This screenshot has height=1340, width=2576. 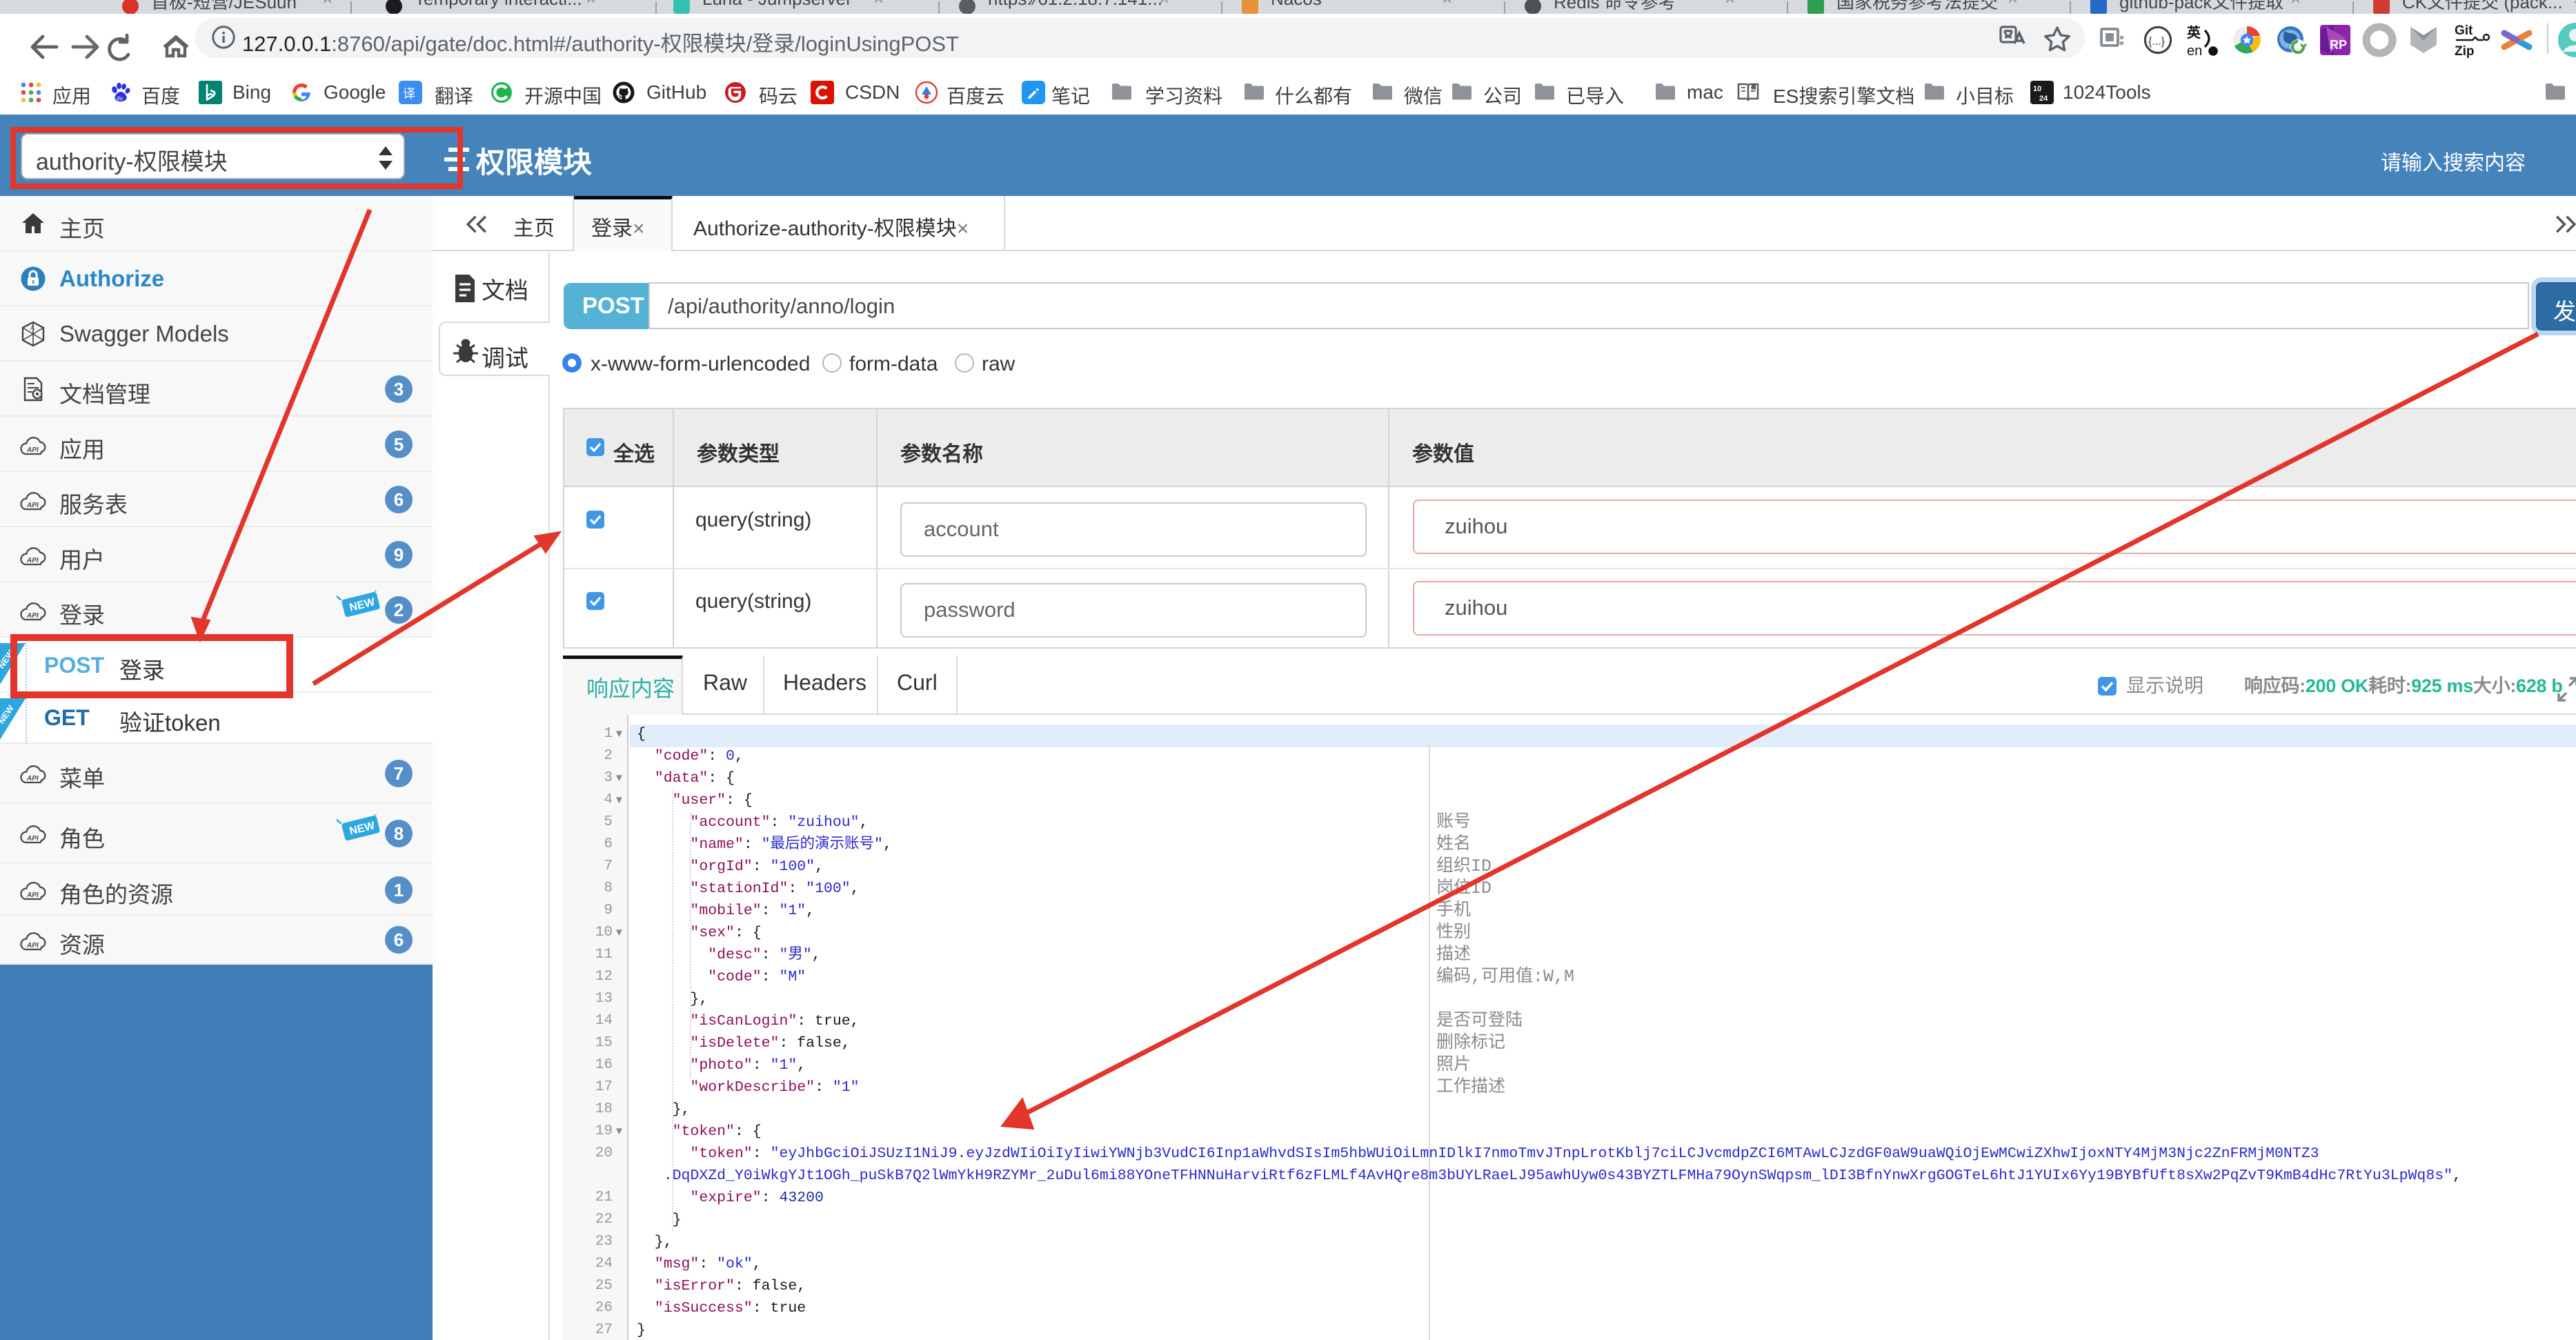 I want to click on svg-text: 译, so click(x=409, y=94).